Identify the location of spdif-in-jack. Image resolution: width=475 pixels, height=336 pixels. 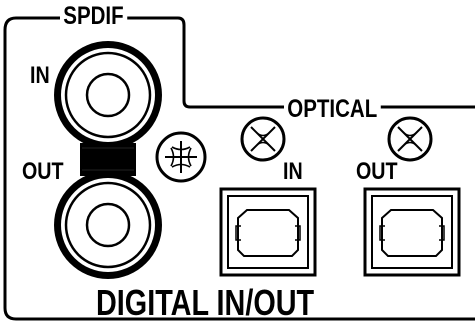
(108, 95).